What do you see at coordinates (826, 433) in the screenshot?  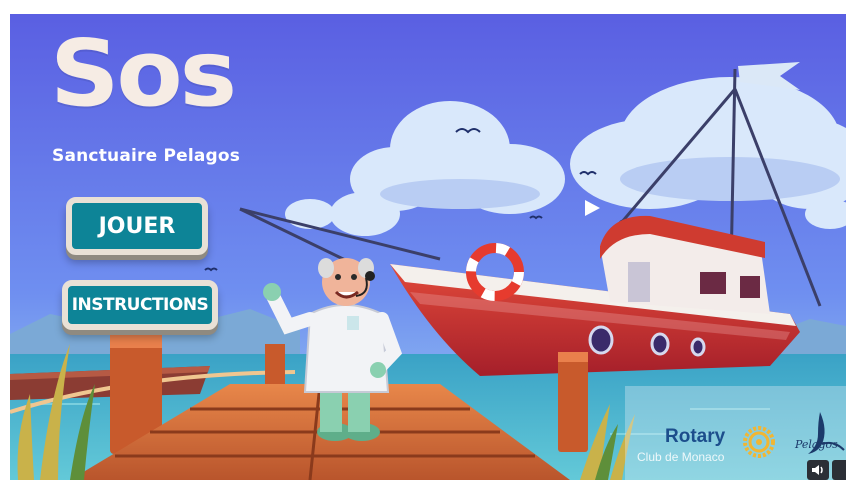 I see `pelagos-whale-icon` at bounding box center [826, 433].